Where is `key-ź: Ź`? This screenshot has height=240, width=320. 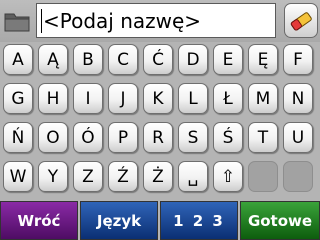
key-ź: Ź is located at coordinates (123, 176).